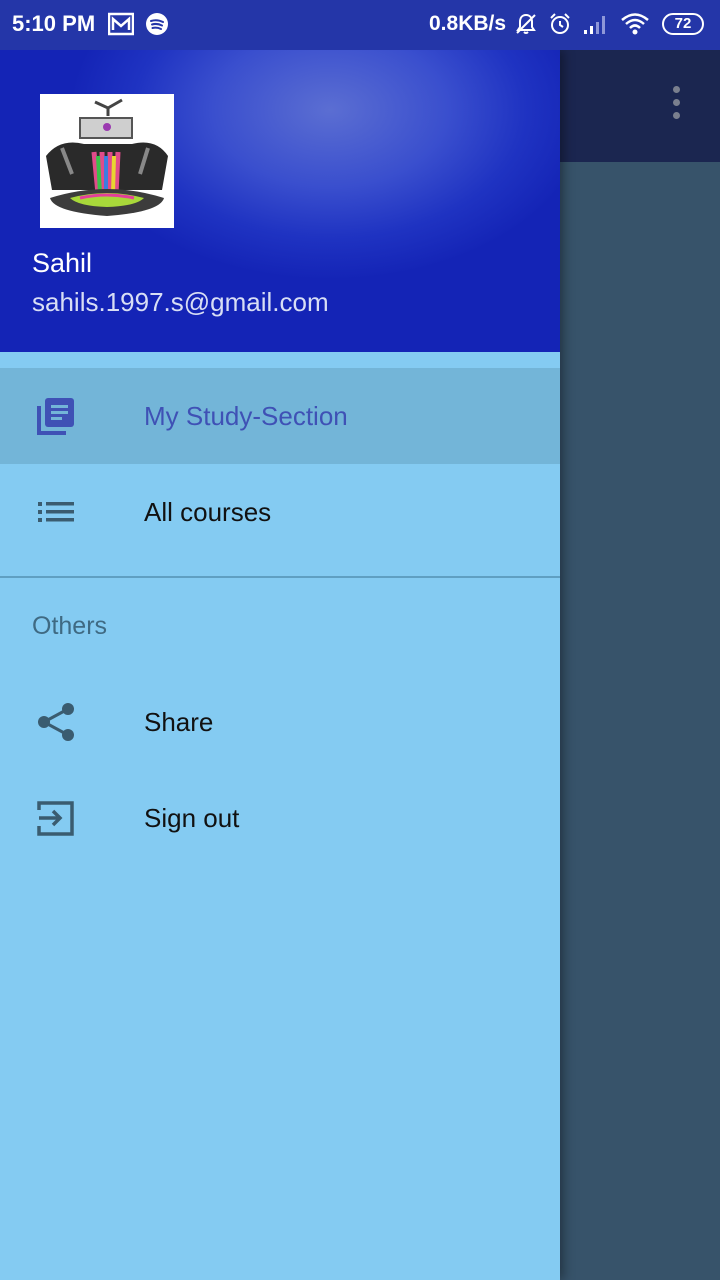  Describe the element at coordinates (560, 23) in the screenshot. I see `alarm-icon` at that location.